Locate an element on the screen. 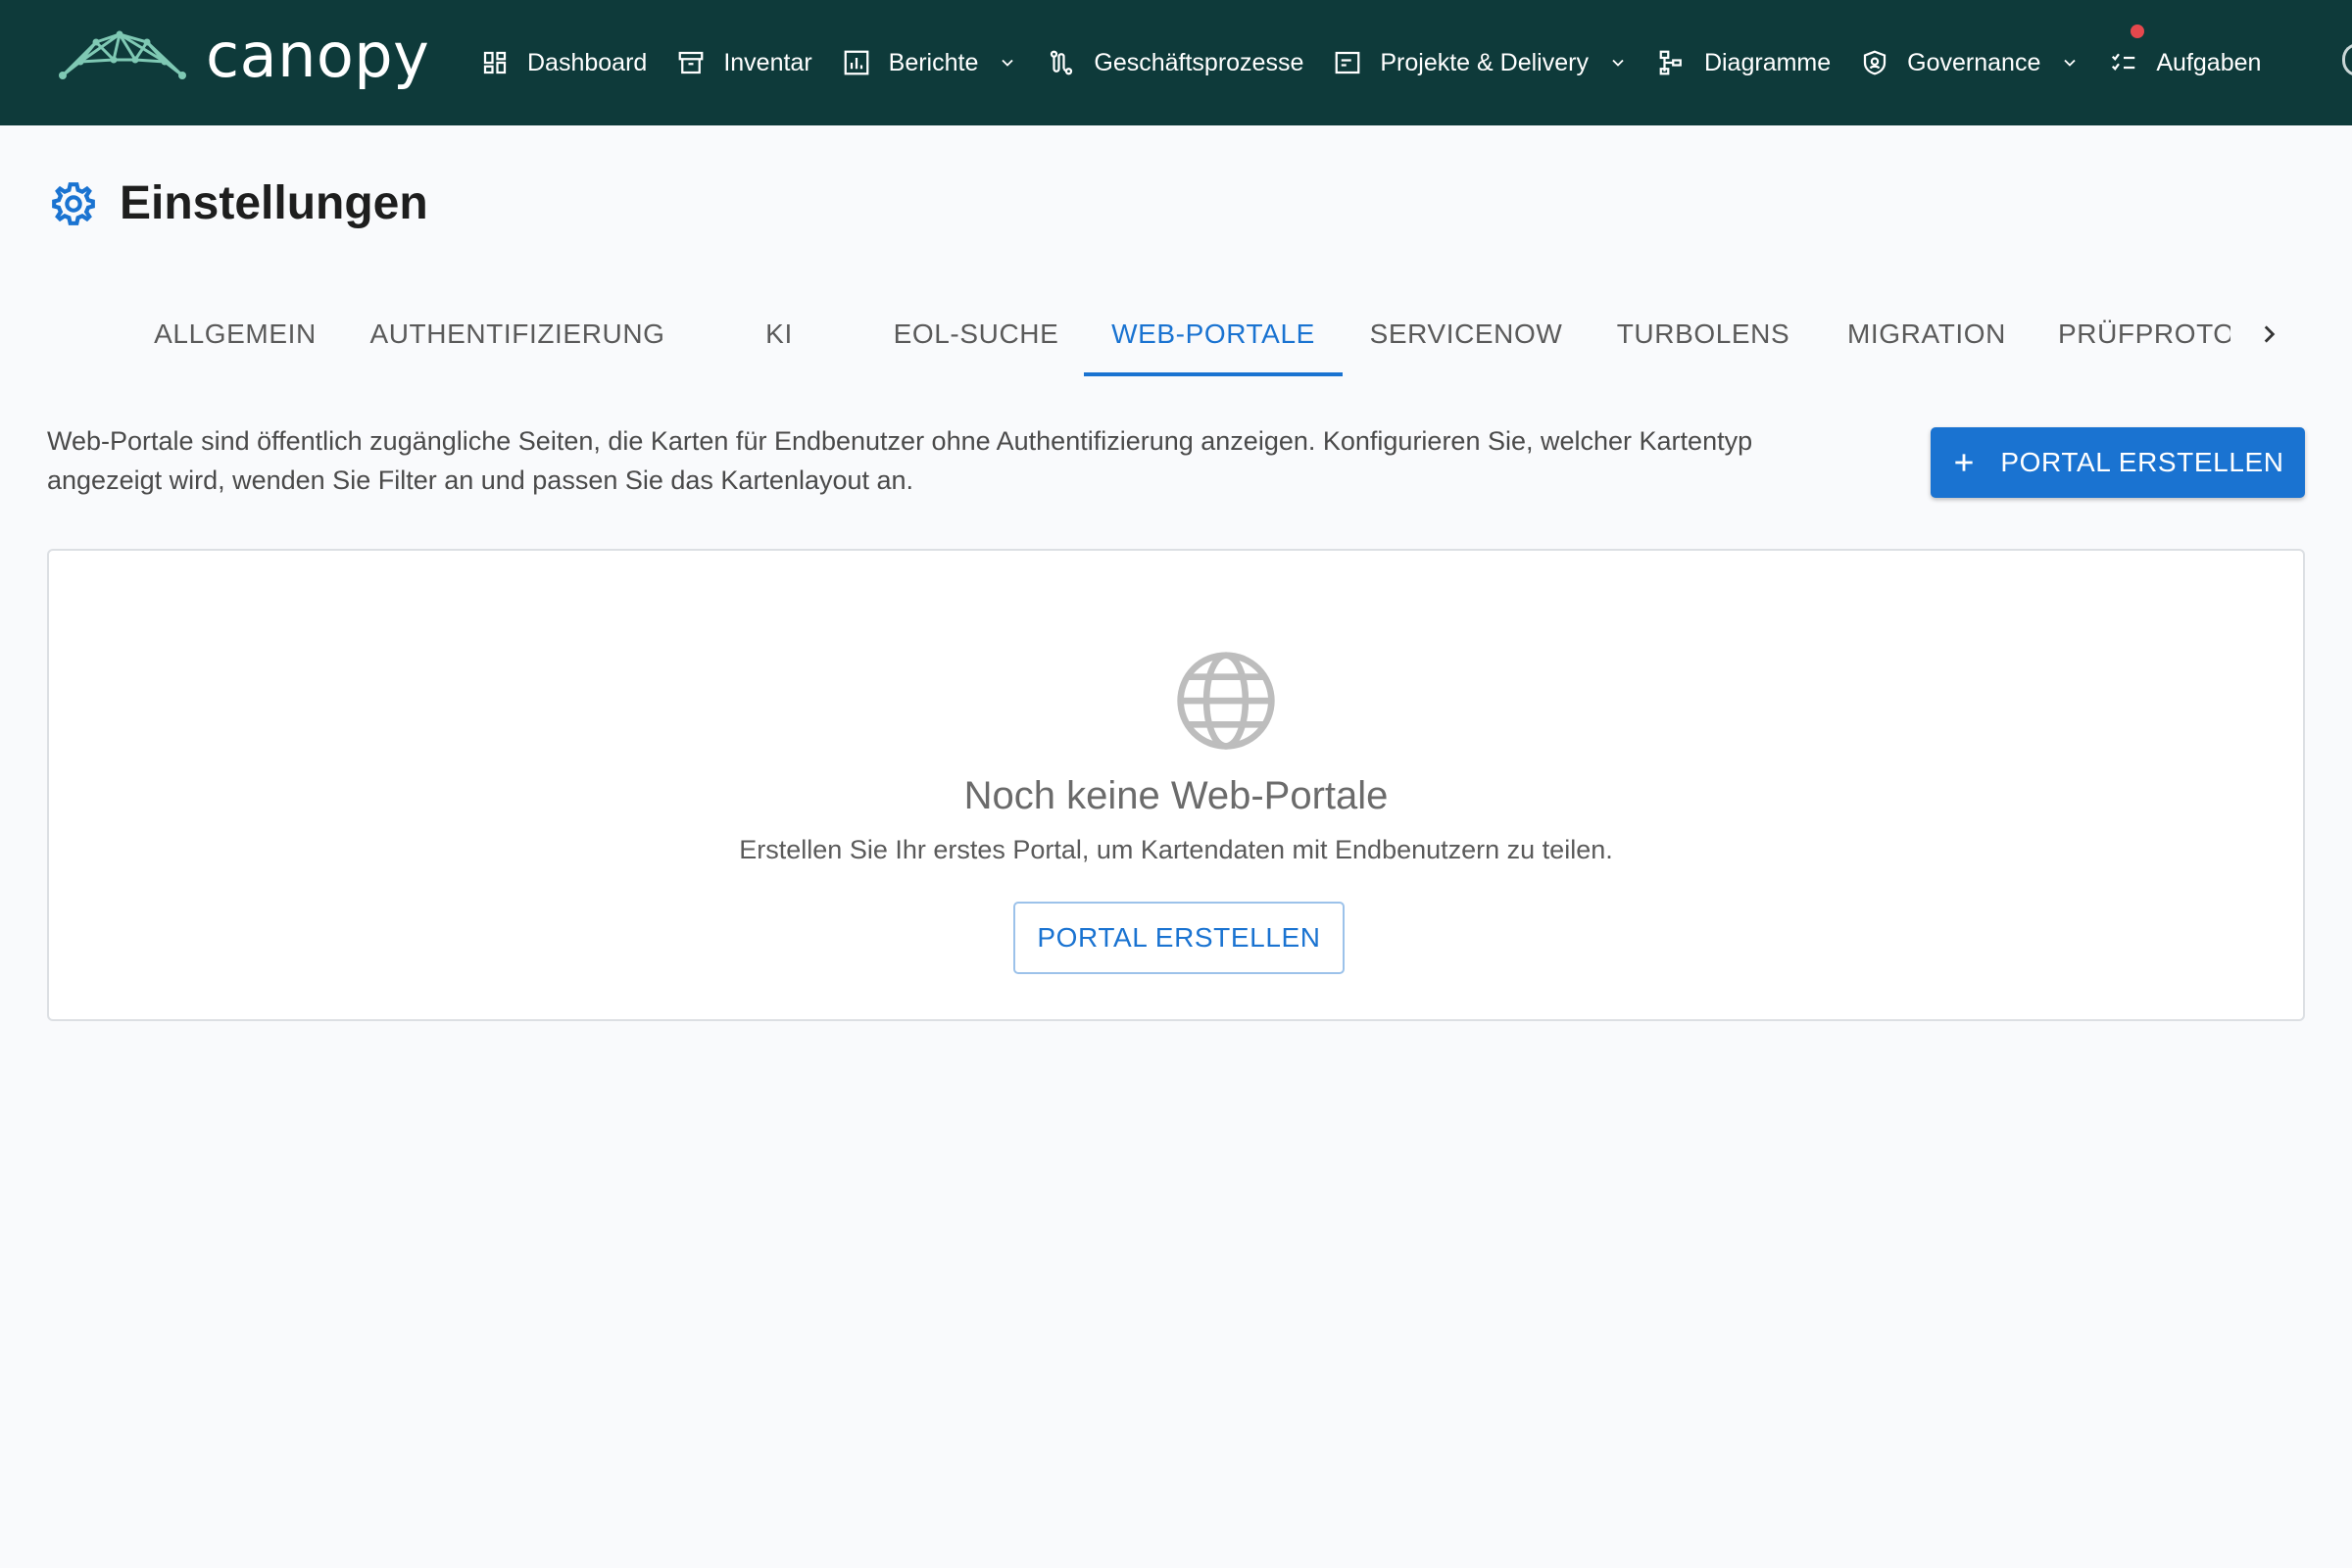  nav-inventar: Inventar is located at coordinates (744, 62).